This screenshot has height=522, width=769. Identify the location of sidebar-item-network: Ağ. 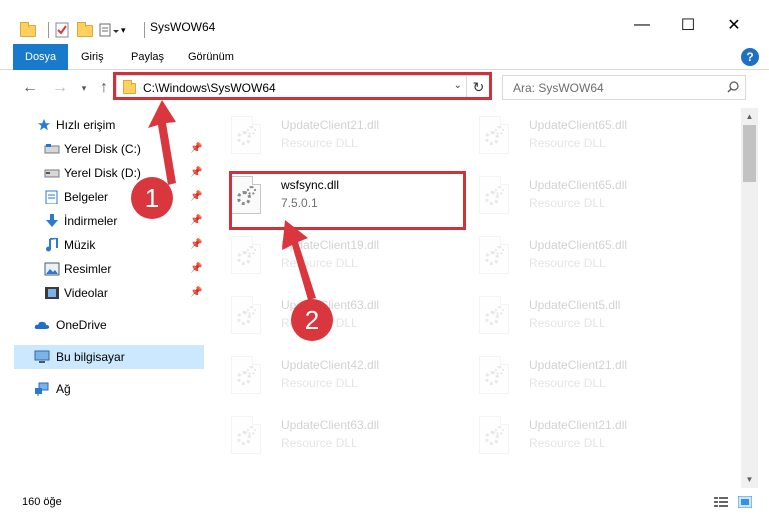
(102, 389).